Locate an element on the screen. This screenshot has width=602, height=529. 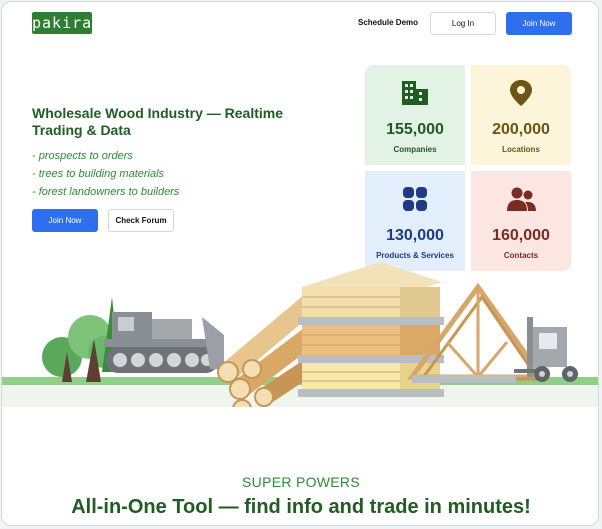
stat-contacts: 160,000 Contacts is located at coordinates (521, 221).